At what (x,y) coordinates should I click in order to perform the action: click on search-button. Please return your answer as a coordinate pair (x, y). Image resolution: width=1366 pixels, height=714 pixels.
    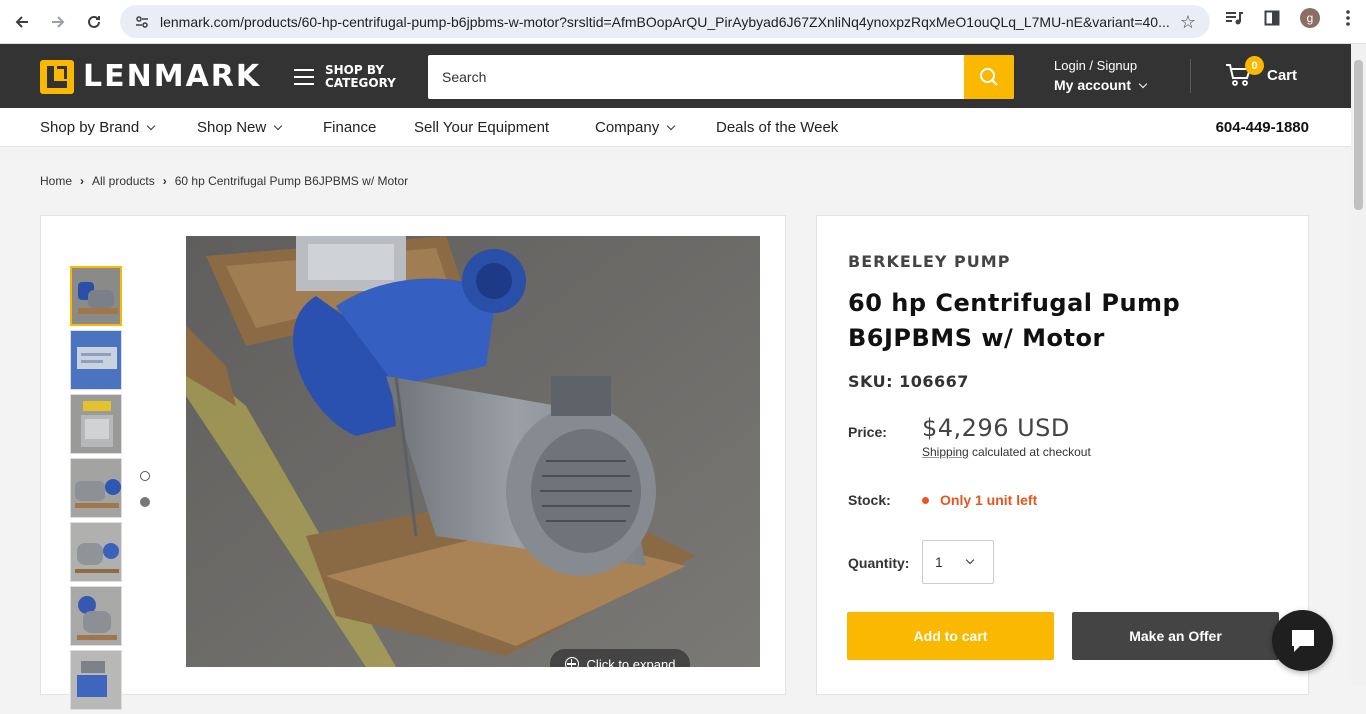
    Looking at the image, I should click on (989, 77).